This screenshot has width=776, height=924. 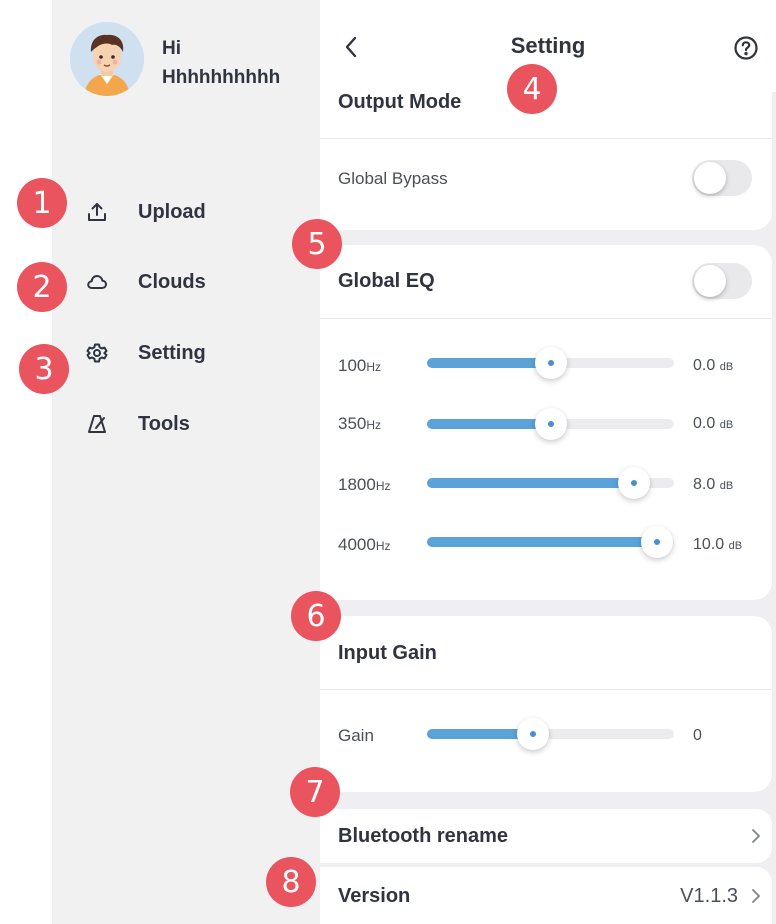 What do you see at coordinates (532, 89) in the screenshot?
I see `annotation-marker-4: 4` at bounding box center [532, 89].